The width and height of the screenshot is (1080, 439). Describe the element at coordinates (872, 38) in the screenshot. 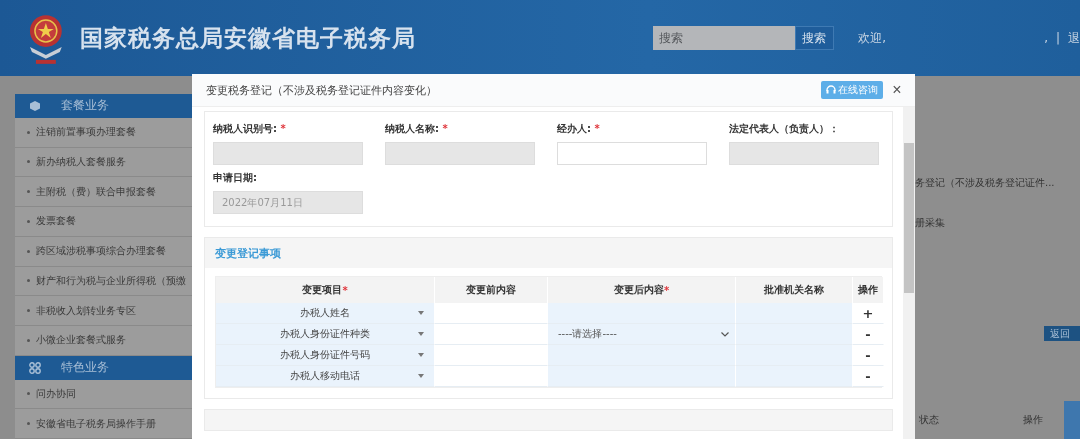

I see `welcome-text: 欢迎,` at that location.